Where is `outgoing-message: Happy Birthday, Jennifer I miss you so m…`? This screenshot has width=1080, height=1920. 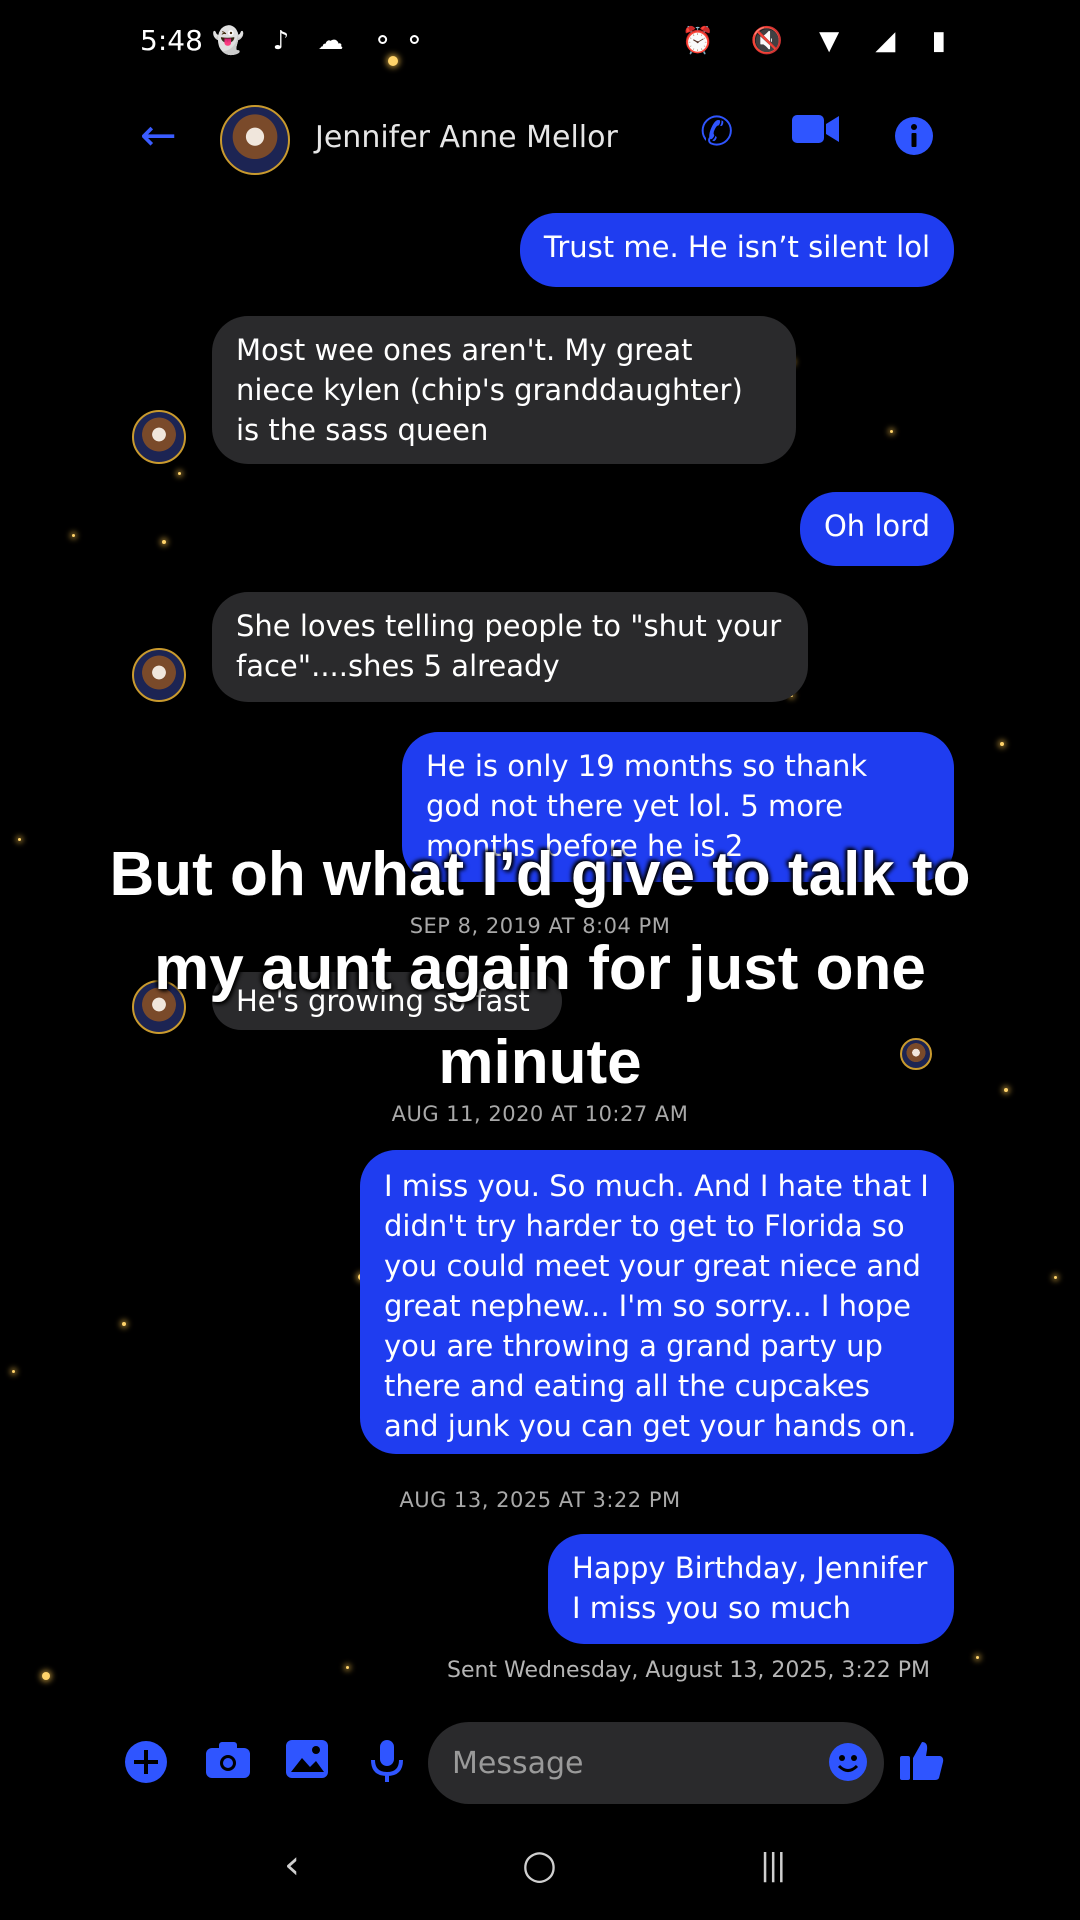 outgoing-message: Happy Birthday, Jennifer I miss you so m… is located at coordinates (751, 1589).